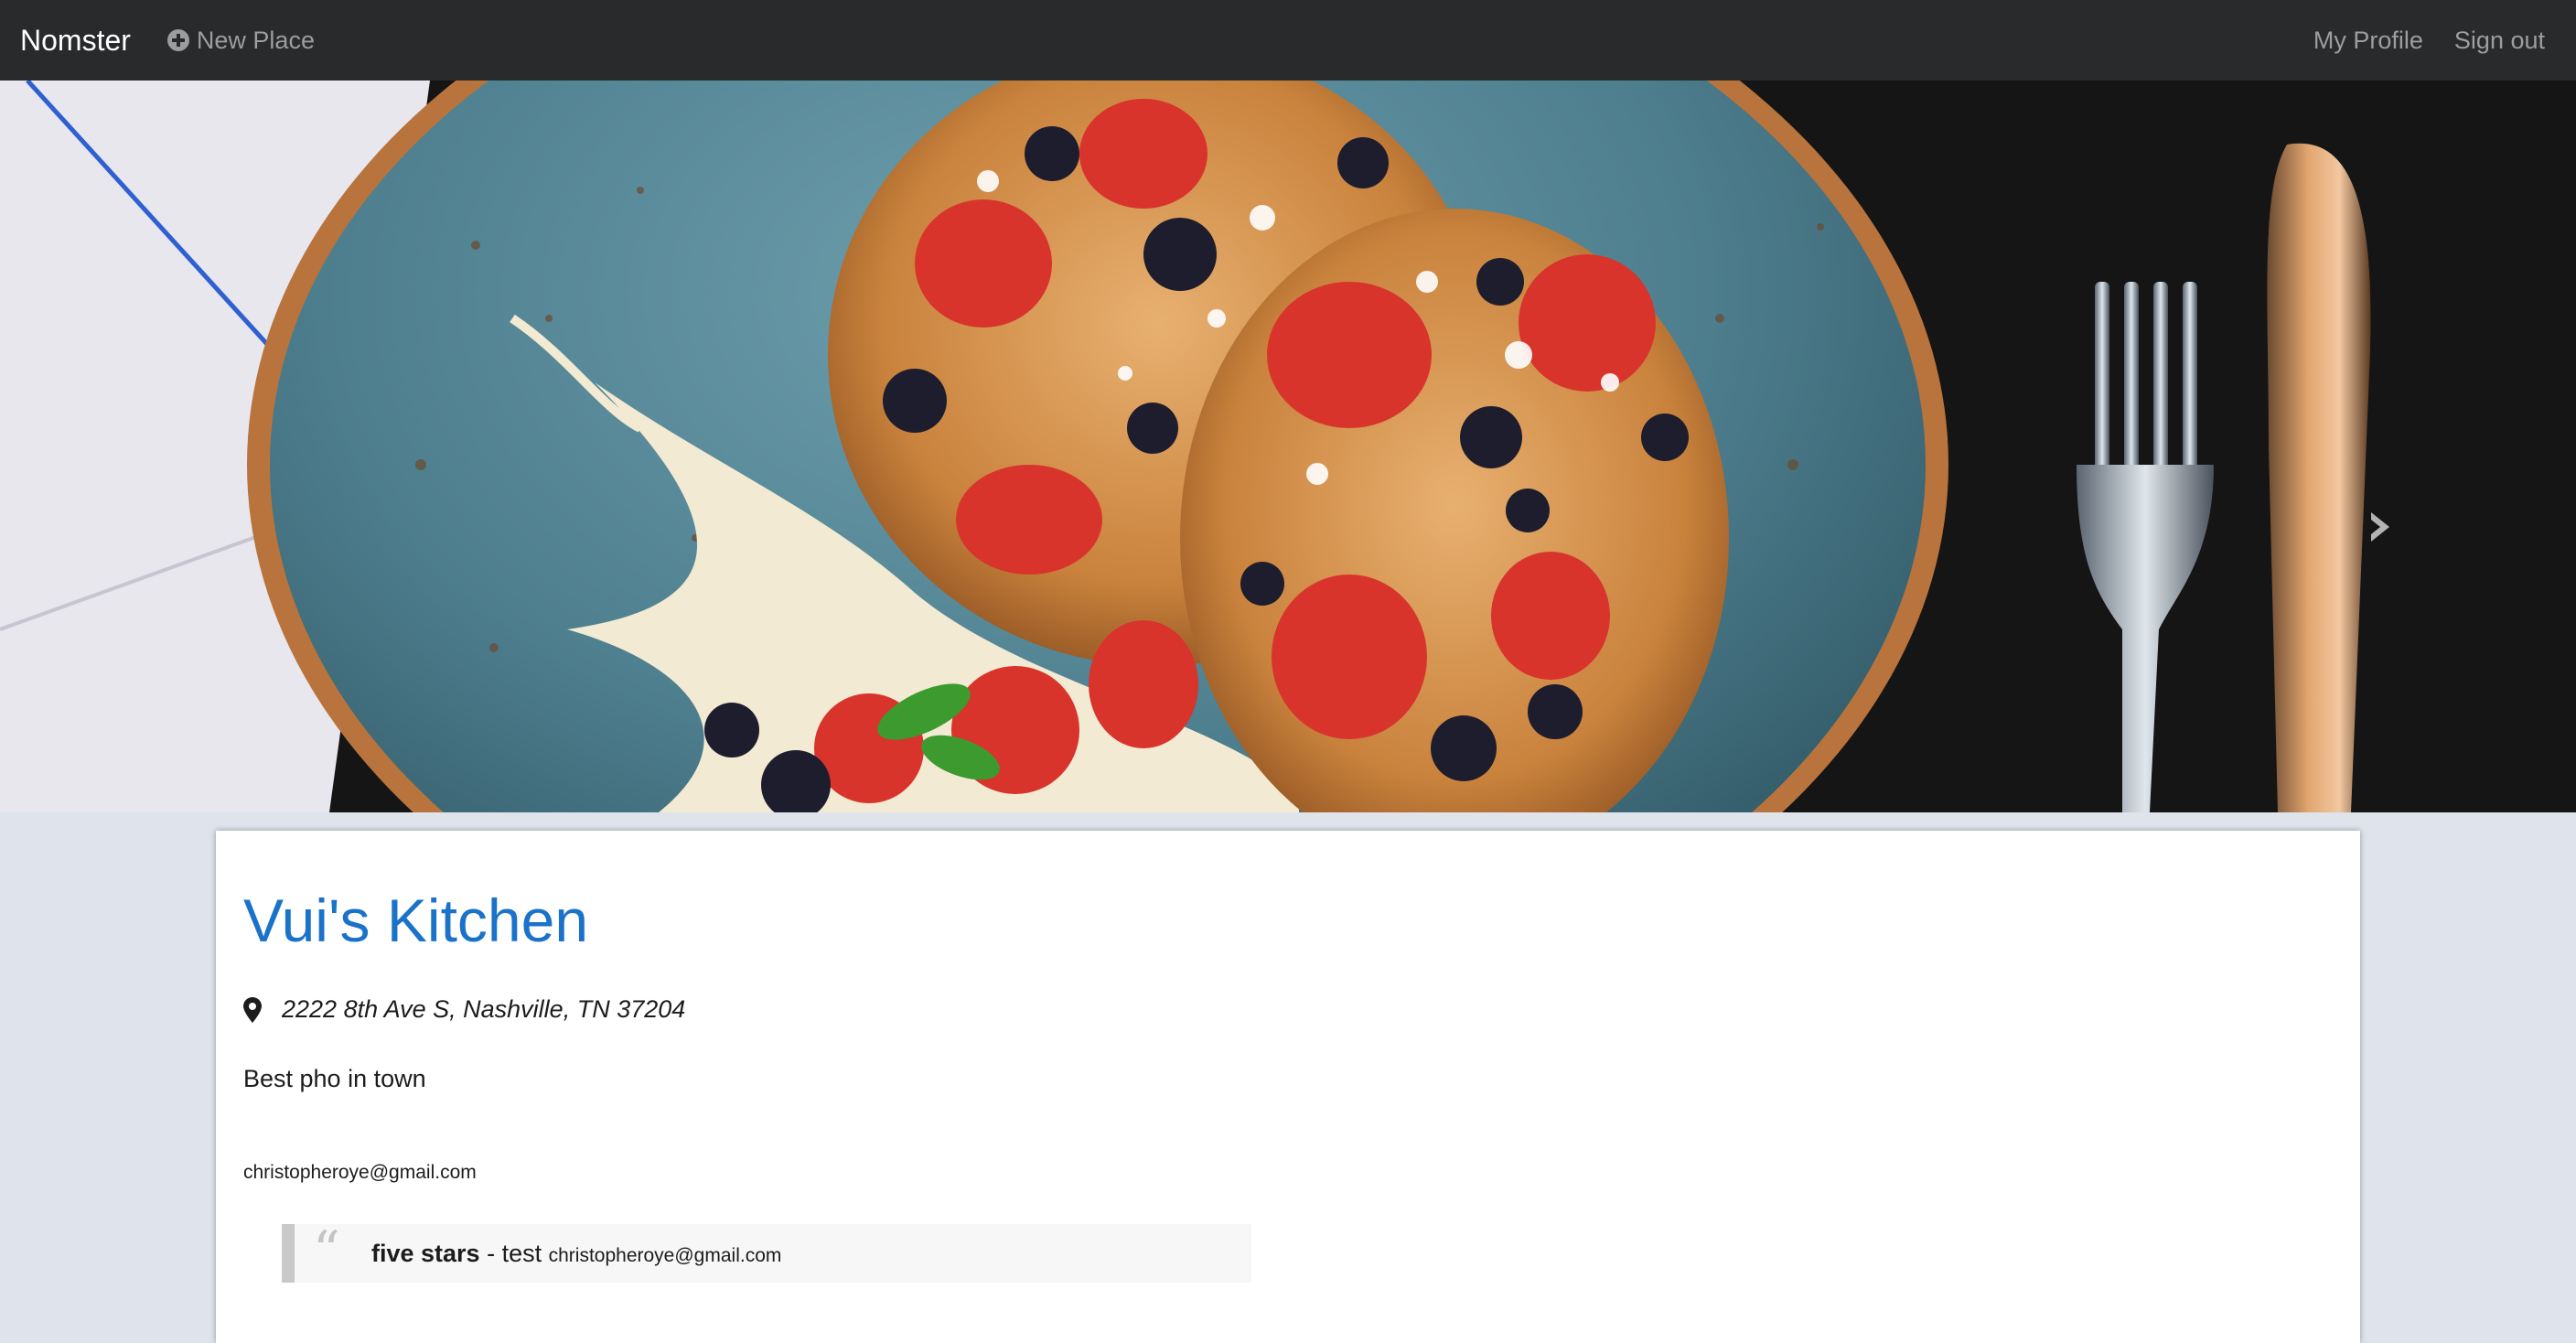  I want to click on address-row: 2222 8th Ave S, Nashville, TN 37204, so click(464, 1009).